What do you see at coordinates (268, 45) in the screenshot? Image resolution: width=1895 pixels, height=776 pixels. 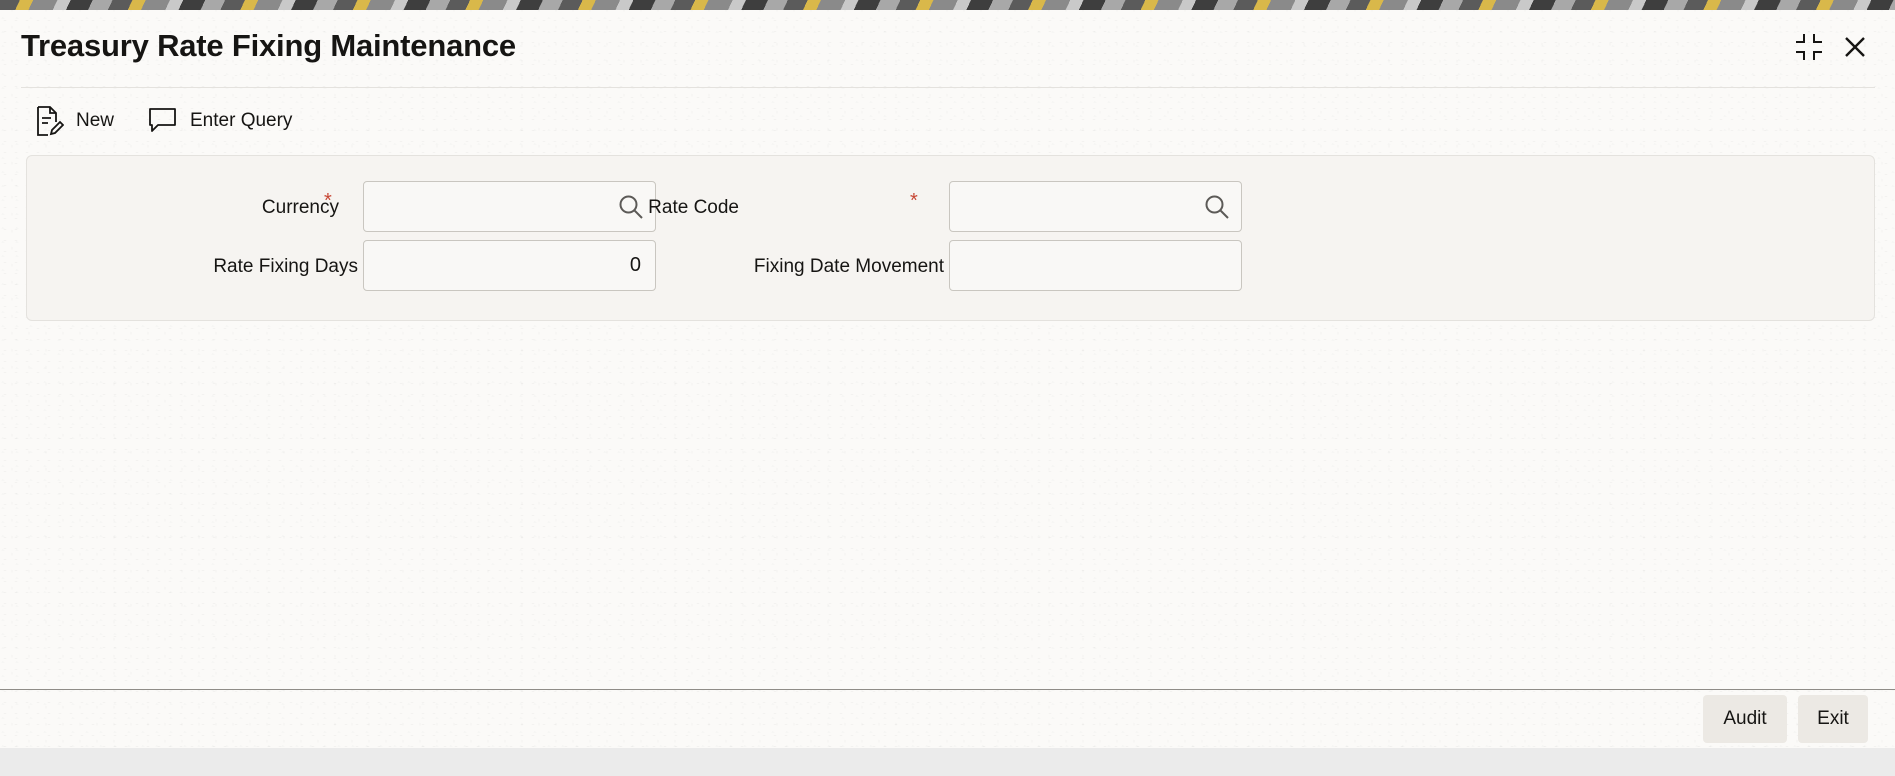 I see `page-title: Treasury Rate Fixing Maintenance` at bounding box center [268, 45].